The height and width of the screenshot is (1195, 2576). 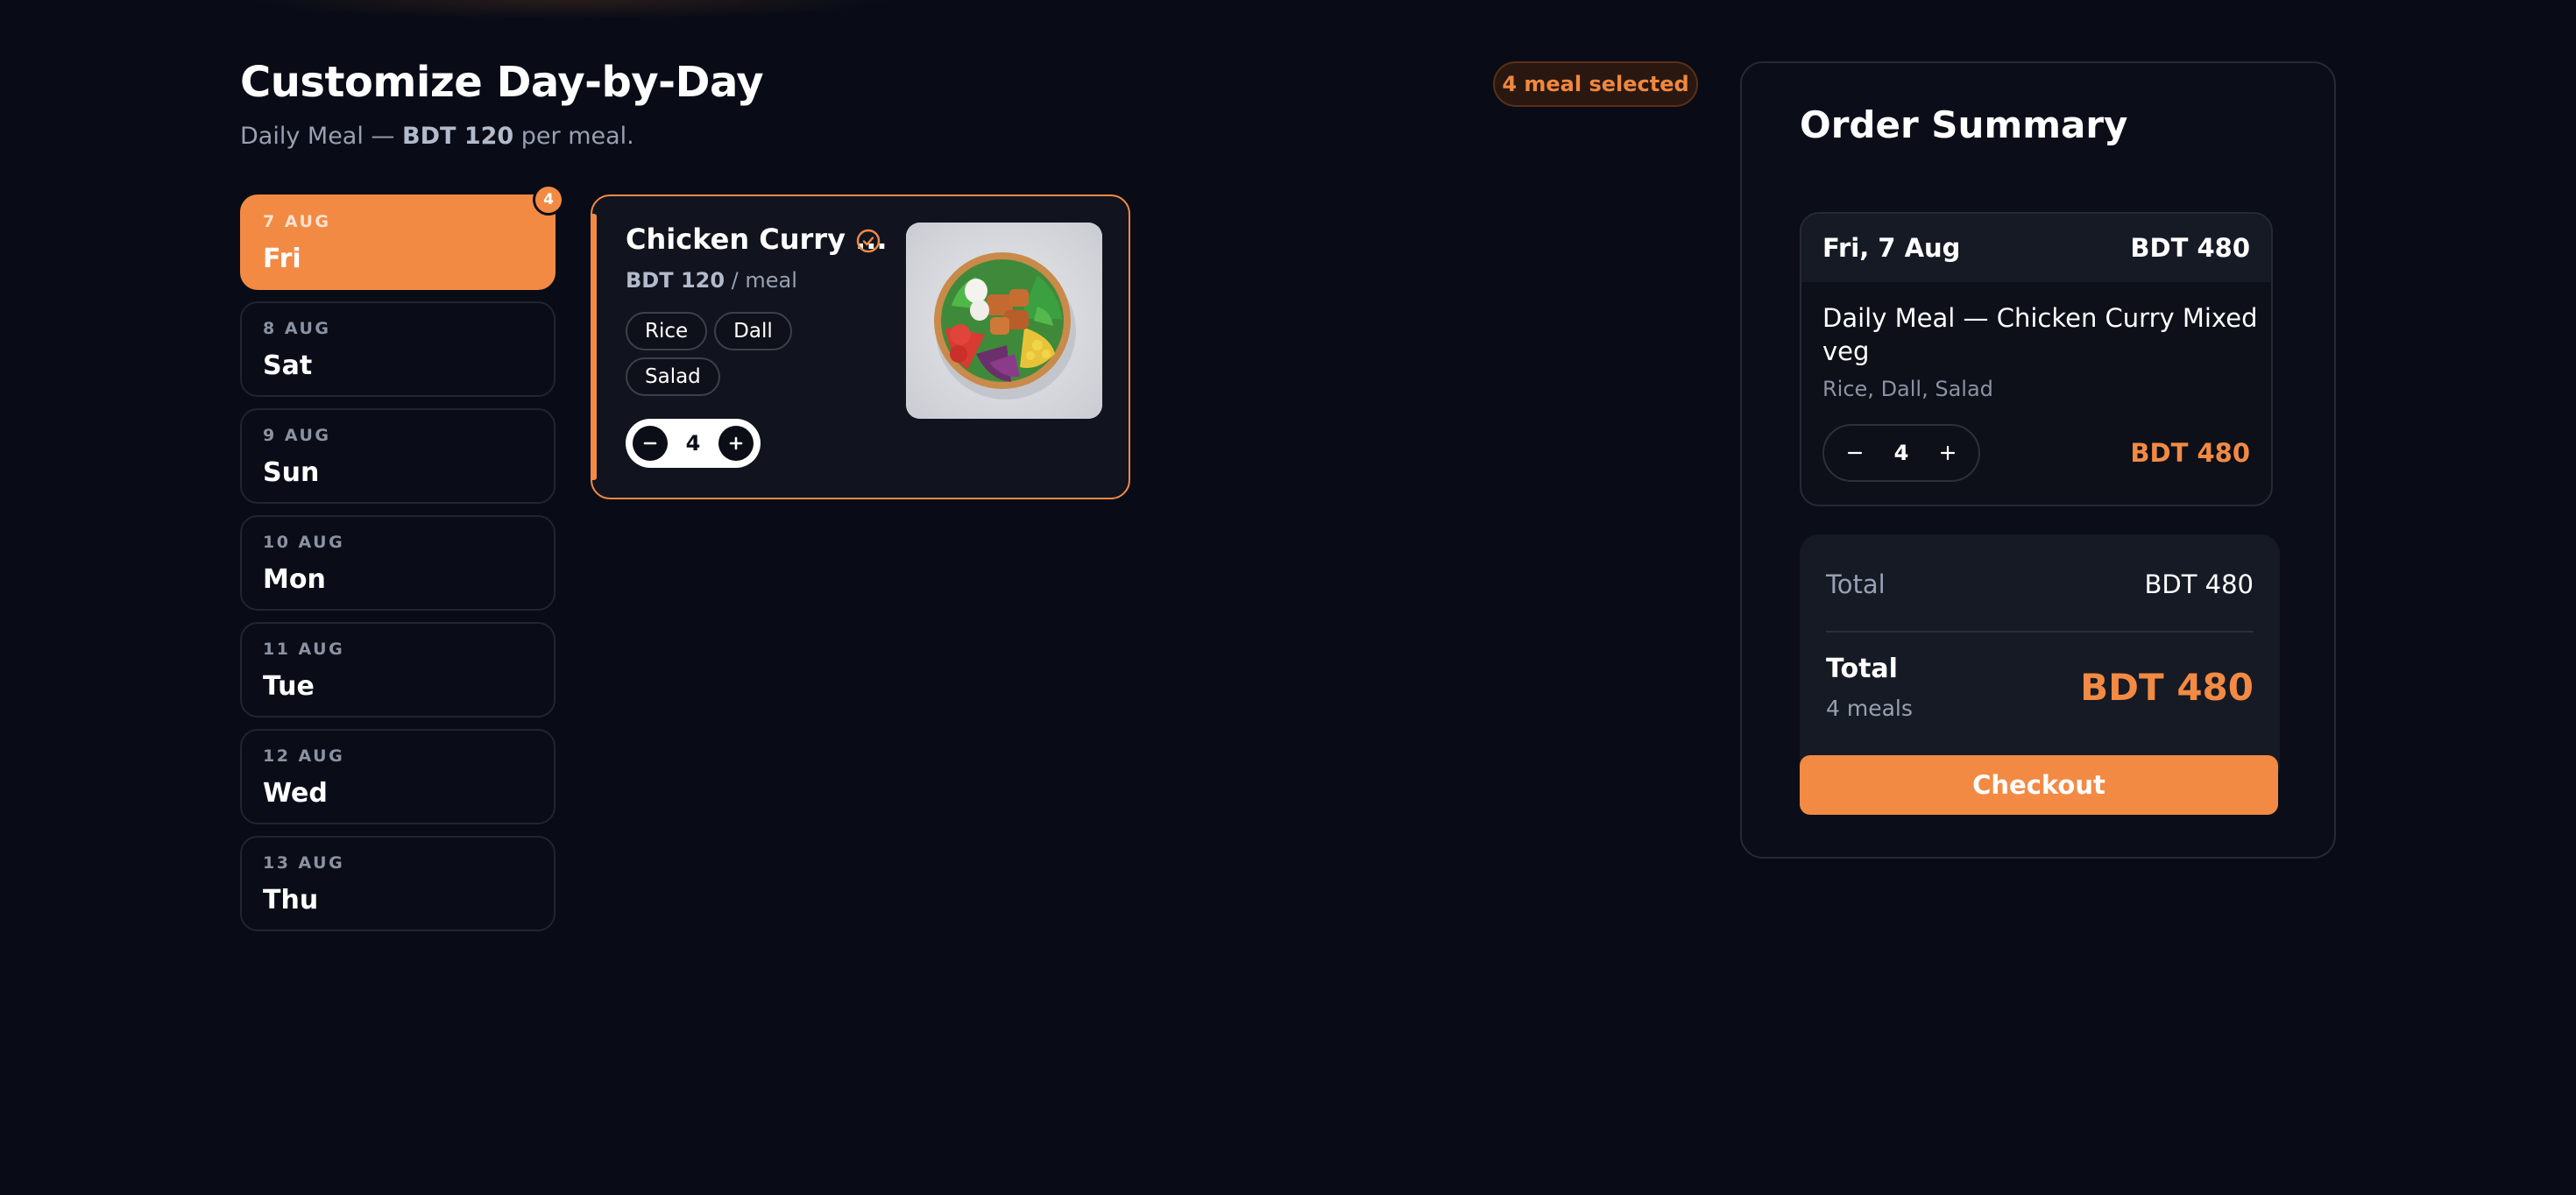 I want to click on day-name: Tue, so click(x=289, y=686).